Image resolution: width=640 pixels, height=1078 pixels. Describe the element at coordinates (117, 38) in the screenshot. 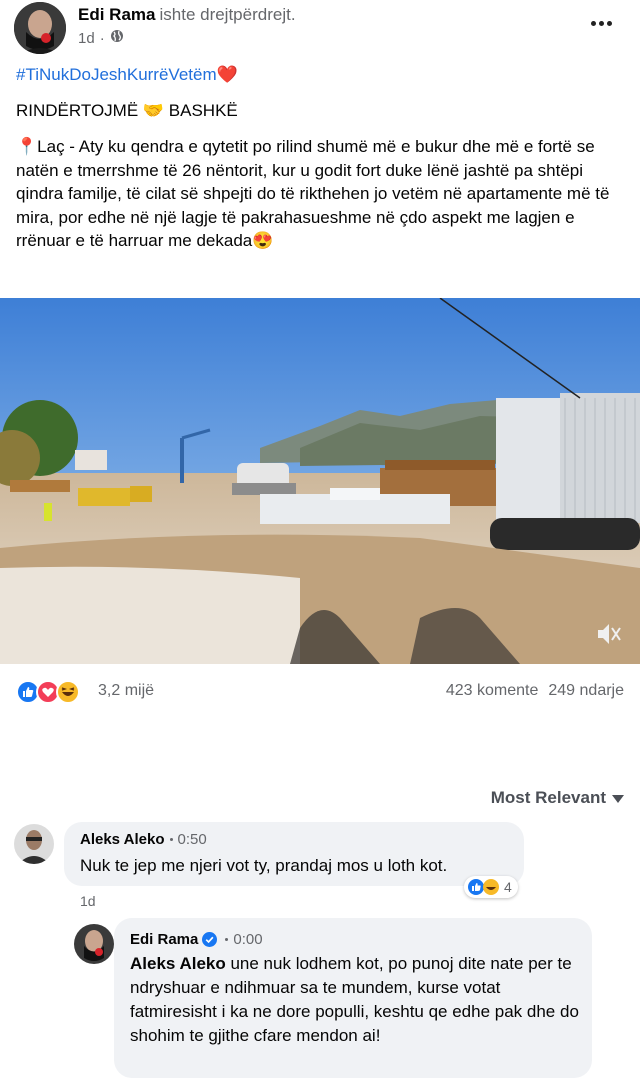

I see `globe-icon` at that location.